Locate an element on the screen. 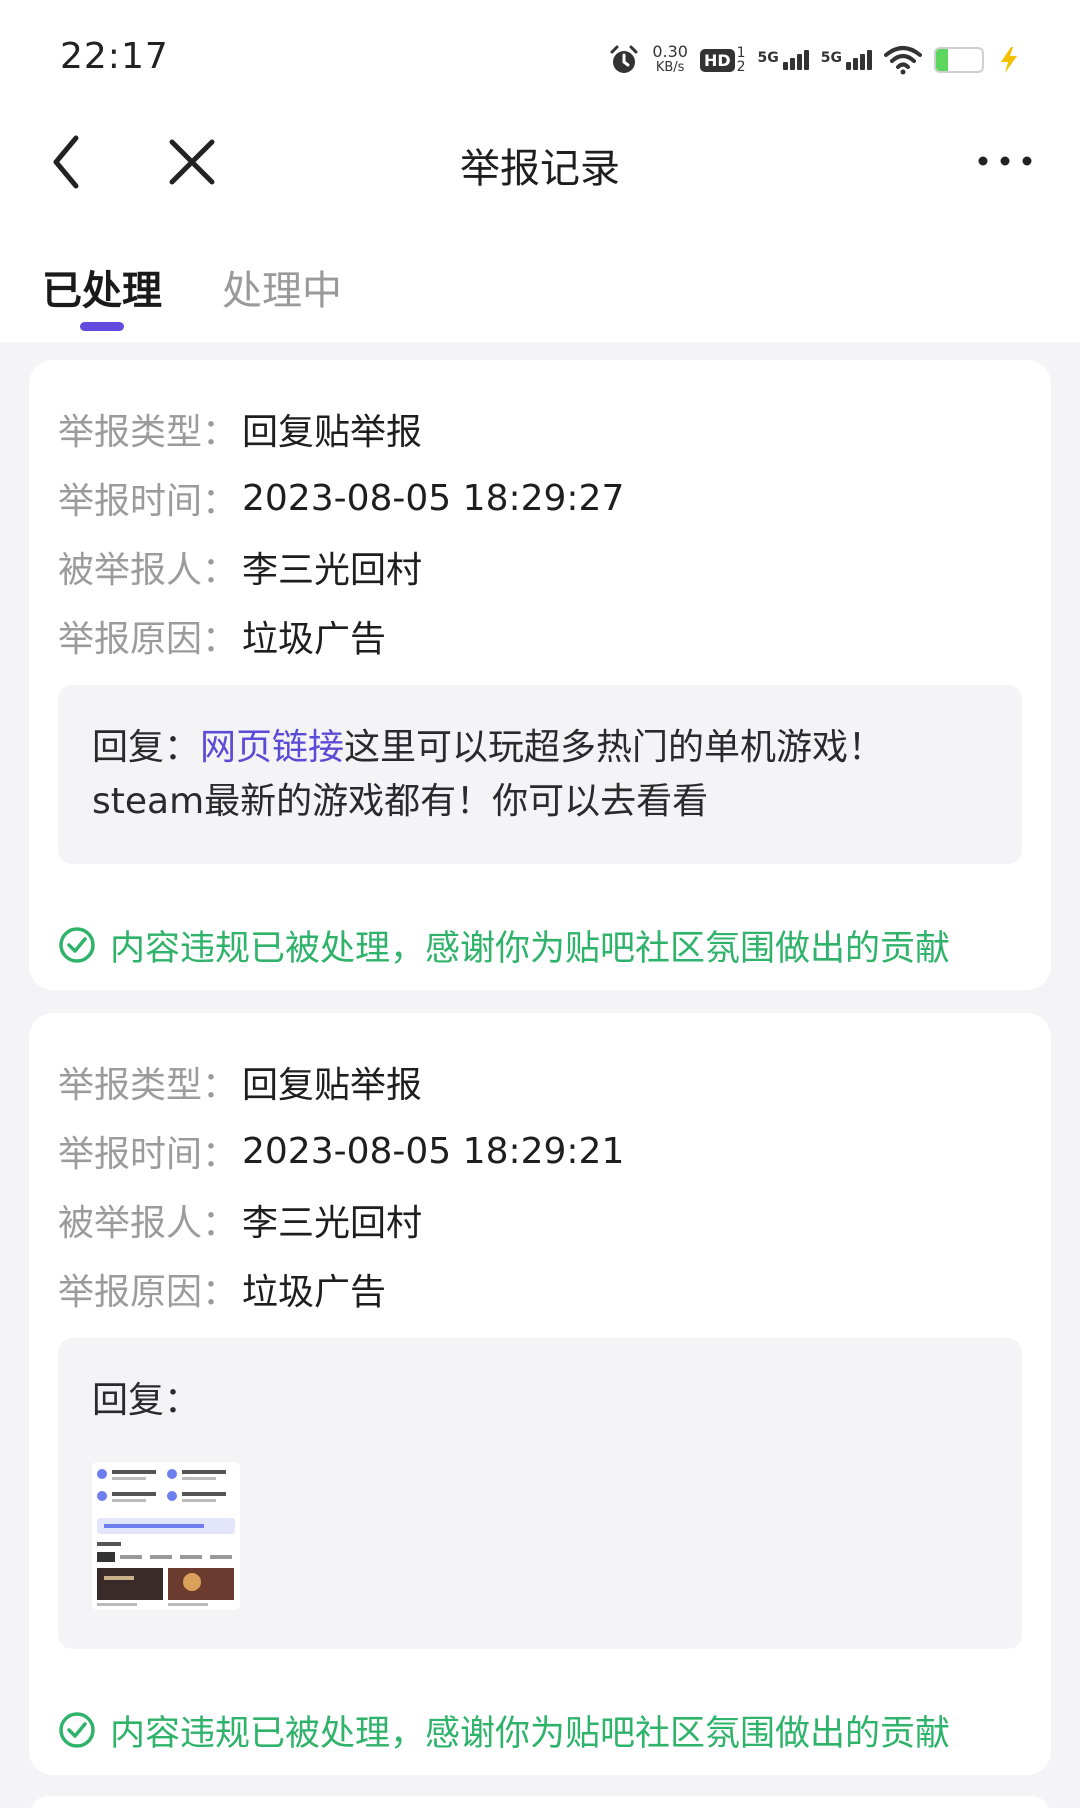 This screenshot has height=1808, width=1080. hd-icon: HD 1 2 is located at coordinates (722, 60).